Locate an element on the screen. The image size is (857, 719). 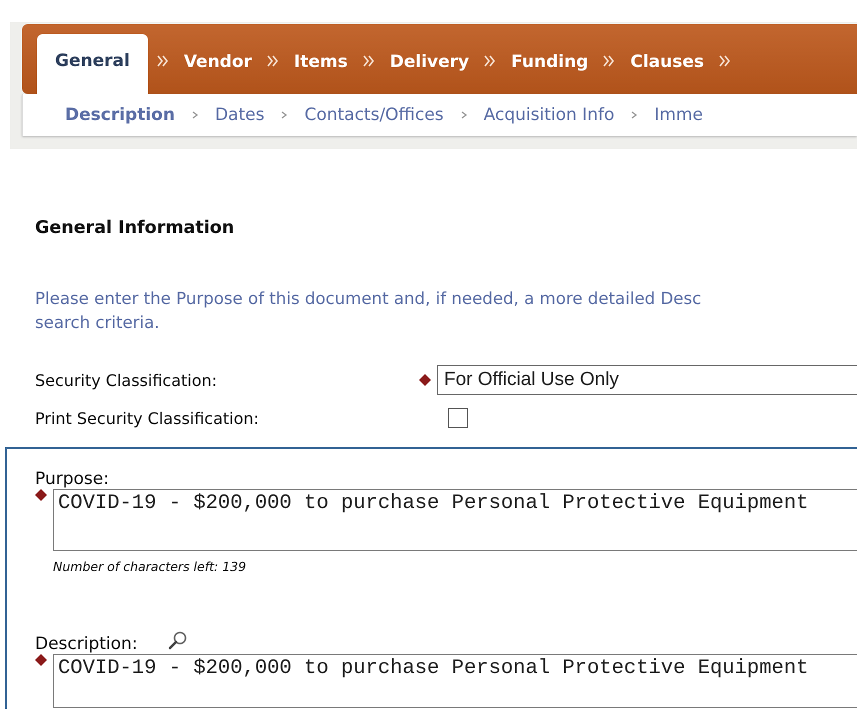
help-text: Please enter the Purpose of this document and, if needed, a more detailed Desc is located at coordinates (368, 299).